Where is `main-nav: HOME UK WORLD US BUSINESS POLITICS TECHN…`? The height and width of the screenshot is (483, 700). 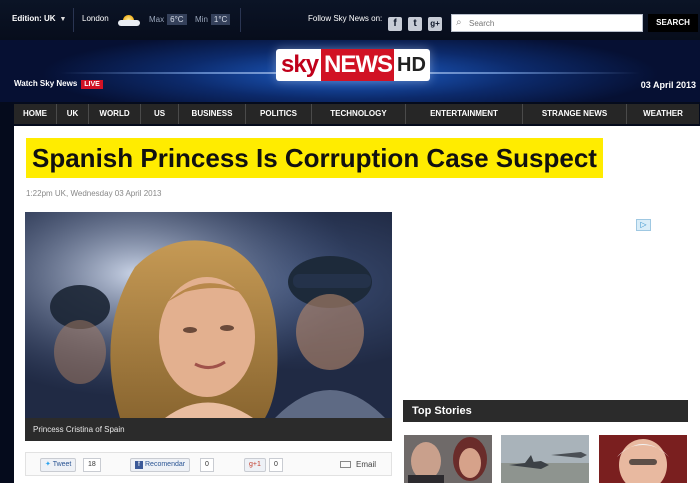
main-nav: HOME UK WORLD US BUSINESS POLITICS TECHN… is located at coordinates (356, 114).